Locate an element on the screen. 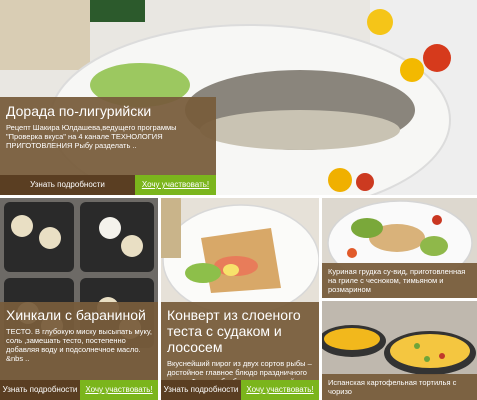 The image size is (477, 400). konvert-more-button: Узнать подробности is located at coordinates (201, 390).